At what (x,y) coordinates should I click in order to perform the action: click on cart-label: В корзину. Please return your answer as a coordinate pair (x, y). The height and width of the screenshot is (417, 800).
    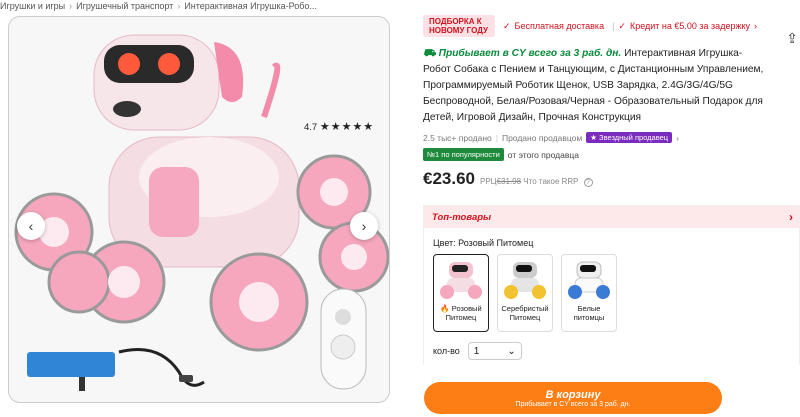
    Looking at the image, I should click on (573, 394).